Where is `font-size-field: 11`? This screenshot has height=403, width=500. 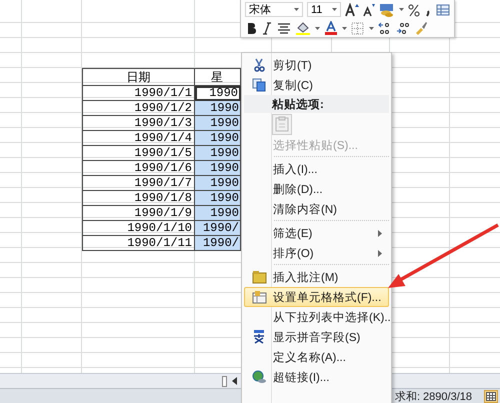
font-size-field: 11 is located at coordinates (324, 9).